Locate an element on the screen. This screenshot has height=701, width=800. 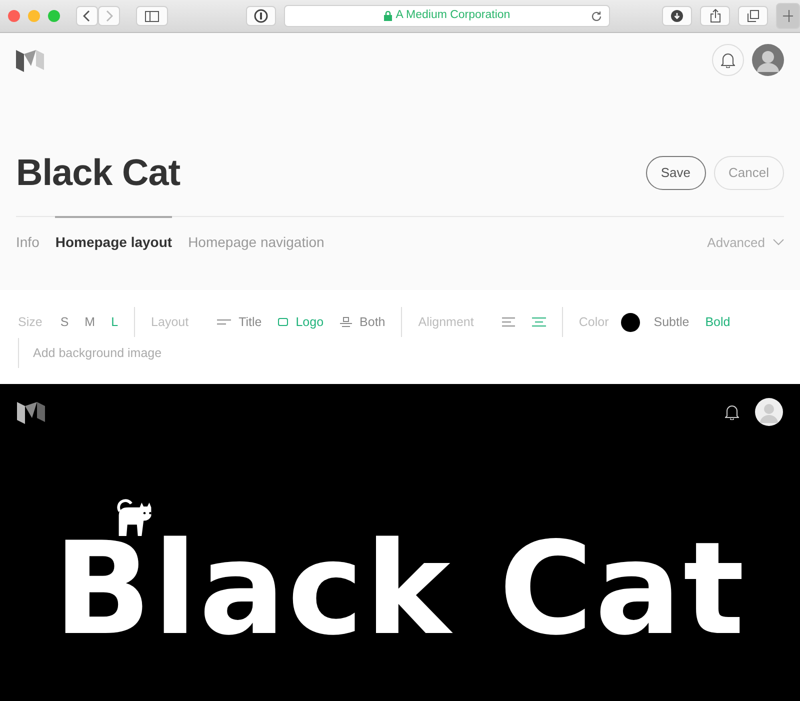
share-icon is located at coordinates (715, 16).